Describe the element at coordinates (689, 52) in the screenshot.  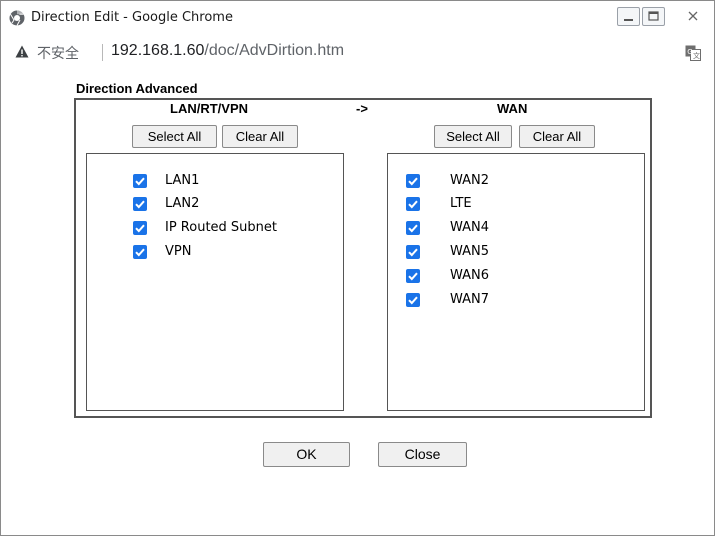
I see `svg-text: G` at that location.